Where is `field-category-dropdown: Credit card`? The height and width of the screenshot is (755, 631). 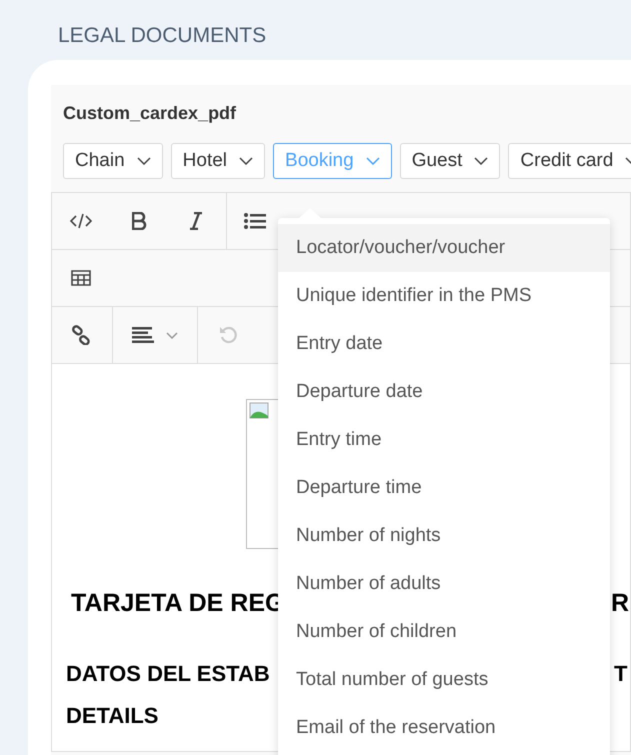
field-category-dropdown: Credit card is located at coordinates (569, 161).